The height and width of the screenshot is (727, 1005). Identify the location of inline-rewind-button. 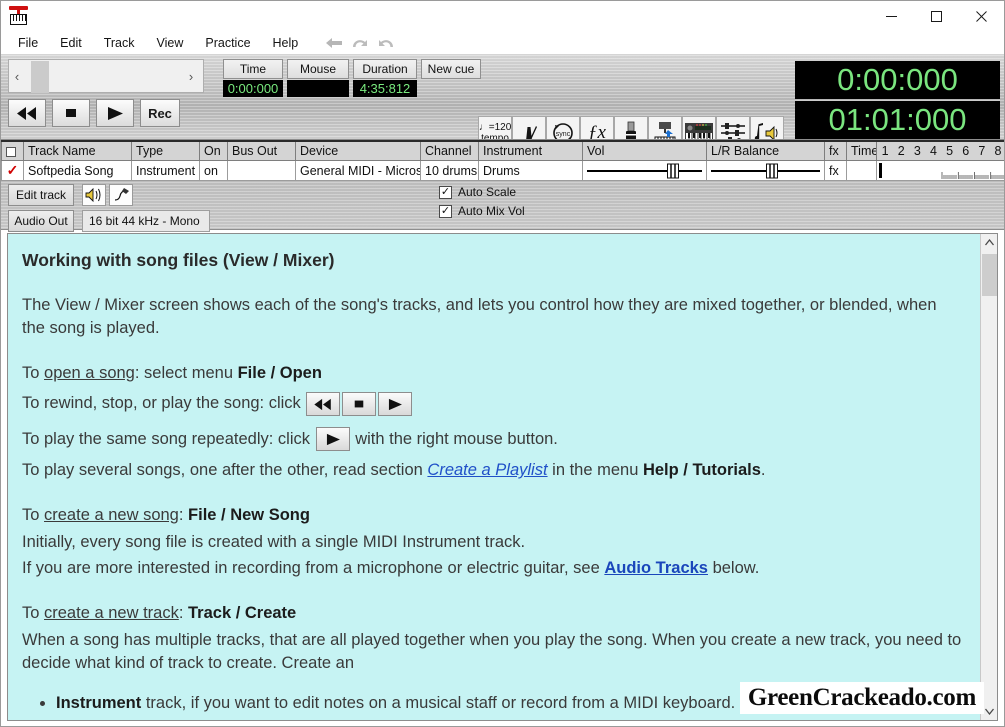
(323, 404).